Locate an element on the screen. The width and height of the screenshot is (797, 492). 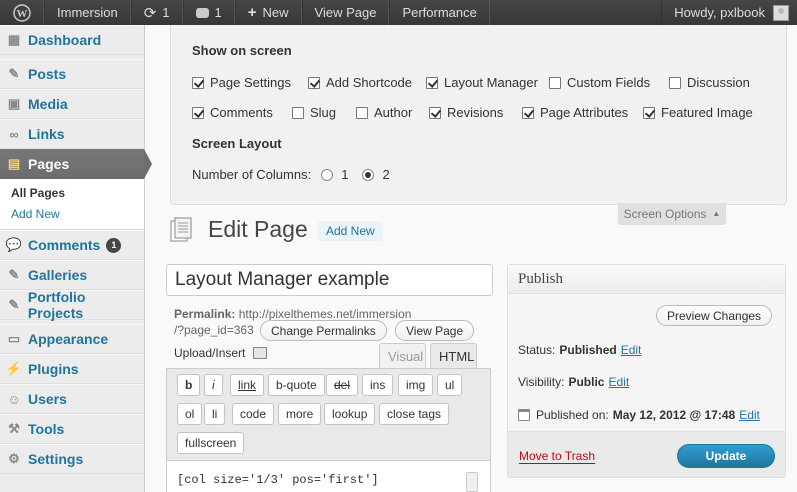
checkbox-author: Author is located at coordinates (384, 112).